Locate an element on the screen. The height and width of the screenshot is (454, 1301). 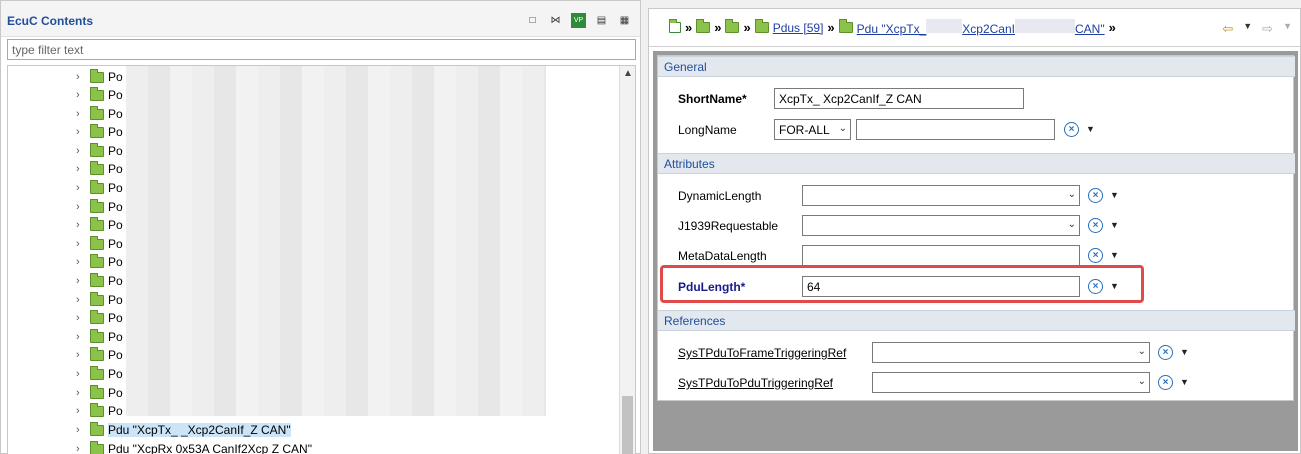
chevron-double-icon: » is located at coordinates (747, 27).